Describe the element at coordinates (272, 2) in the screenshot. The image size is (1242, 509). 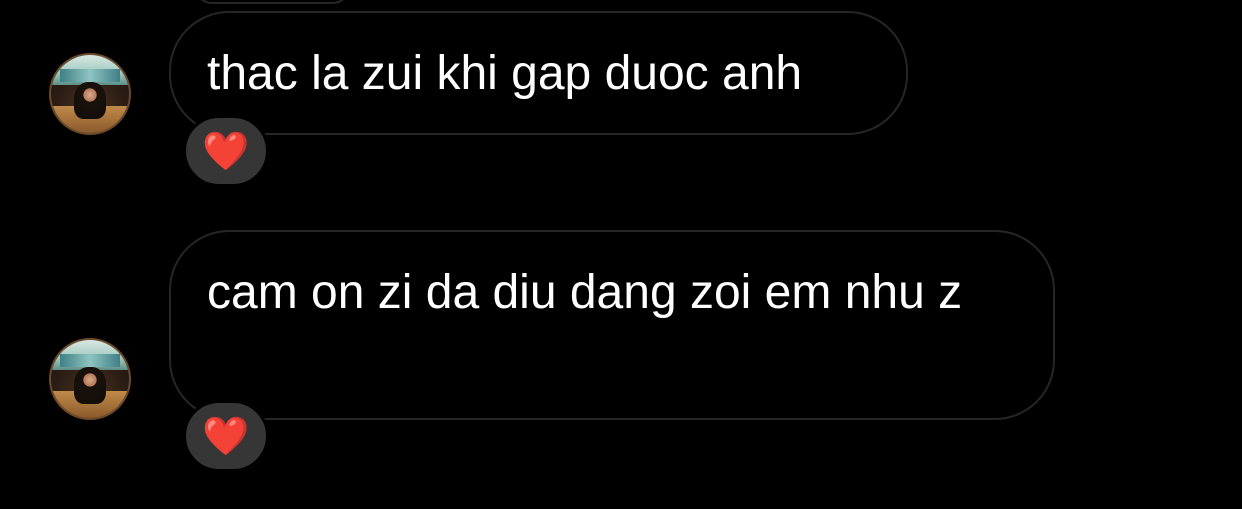
I see `previous-message-bubble` at that location.